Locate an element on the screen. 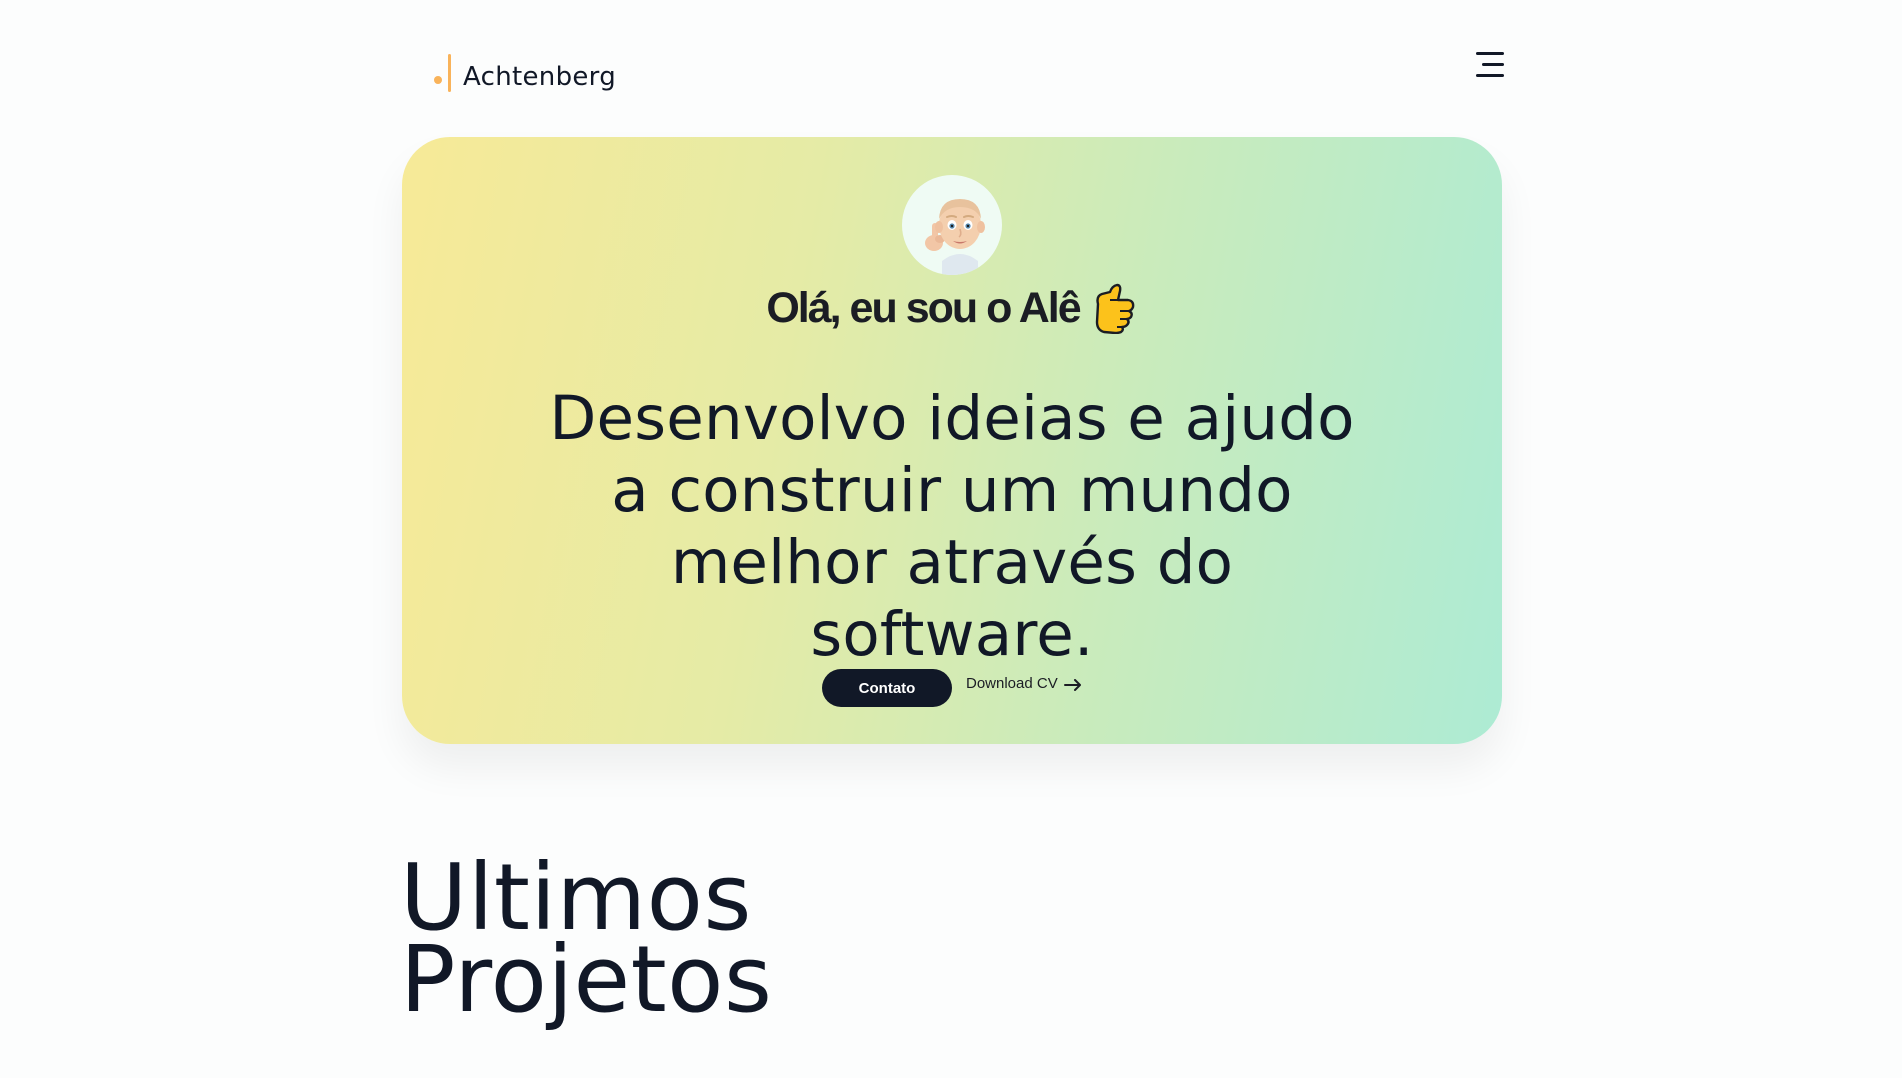  greeting-text: Olá, eu sou o Alê is located at coordinates (923, 307).